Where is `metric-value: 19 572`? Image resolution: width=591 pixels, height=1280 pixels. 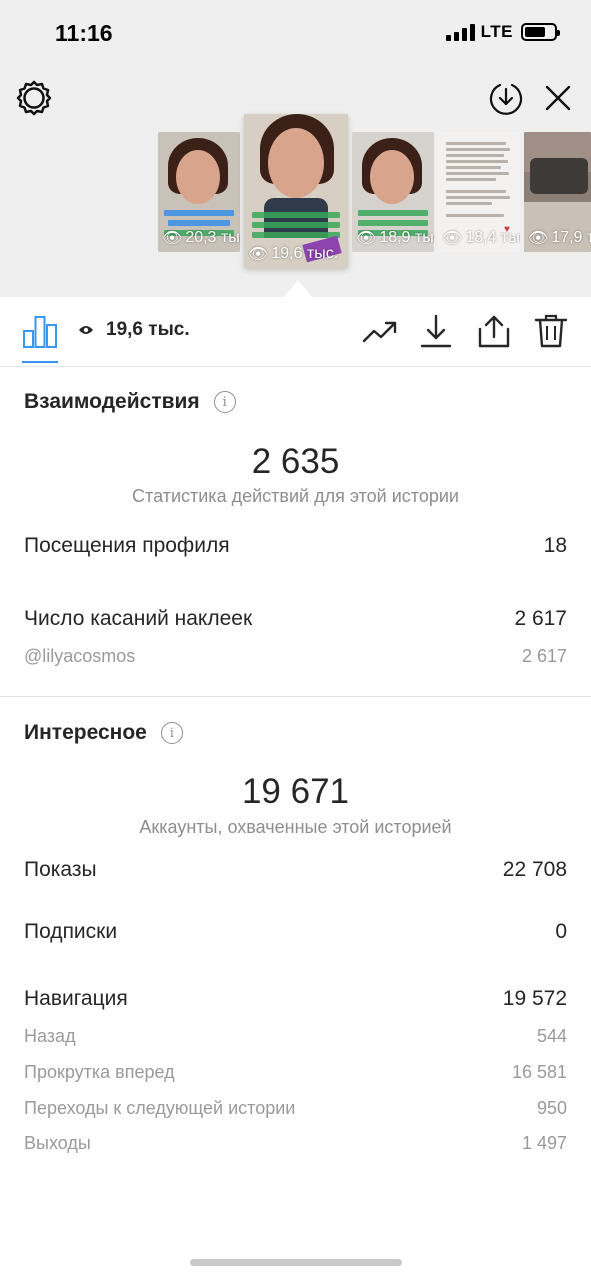 metric-value: 19 572 is located at coordinates (534, 998).